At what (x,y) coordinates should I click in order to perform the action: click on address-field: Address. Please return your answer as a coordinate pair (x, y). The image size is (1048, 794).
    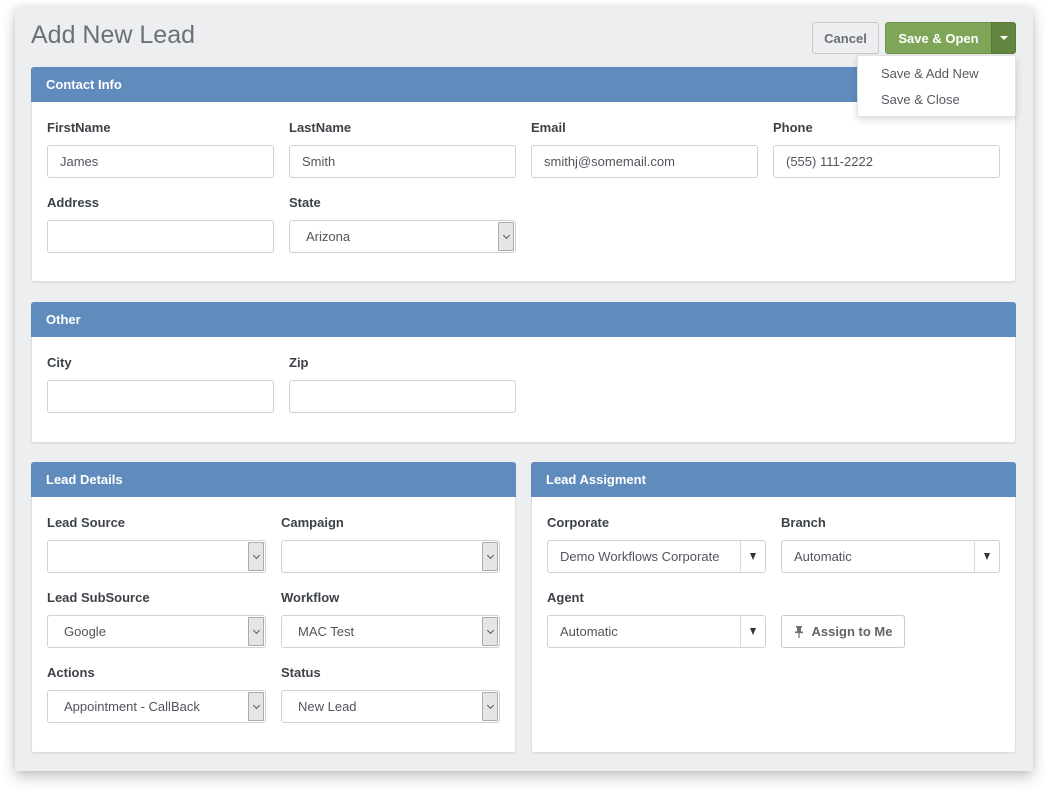
    Looking at the image, I should click on (160, 224).